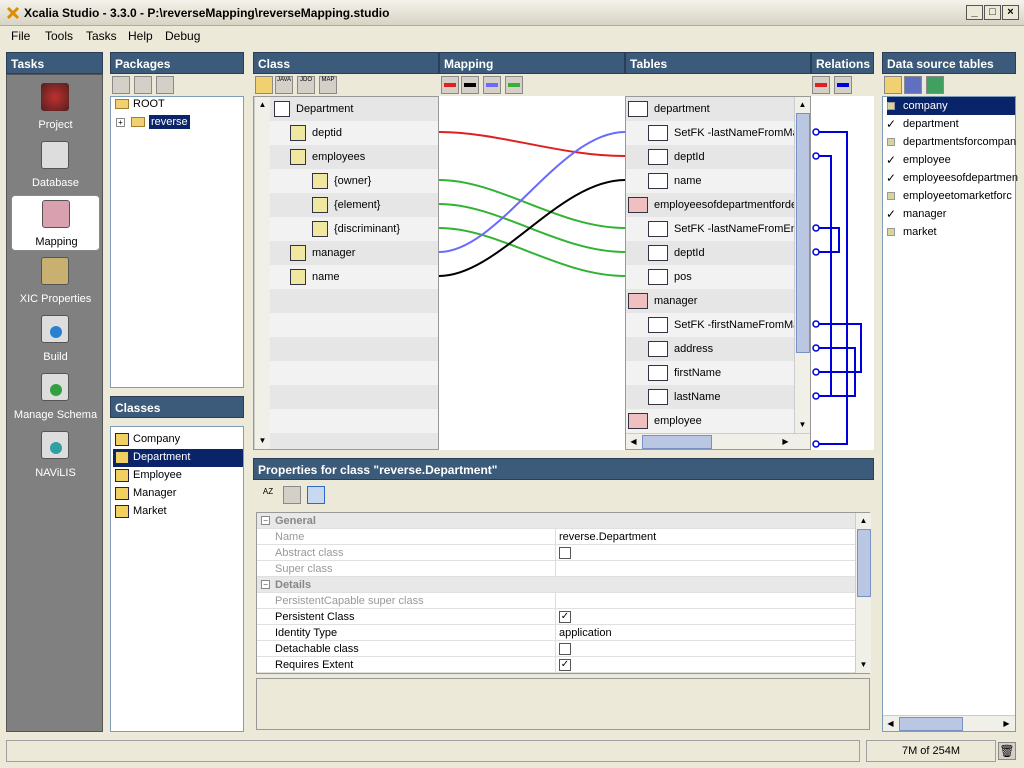 The width and height of the screenshot is (1024, 768). Describe the element at coordinates (556, 601) in the screenshot. I see `property-row: PersistentCapable super class` at that location.